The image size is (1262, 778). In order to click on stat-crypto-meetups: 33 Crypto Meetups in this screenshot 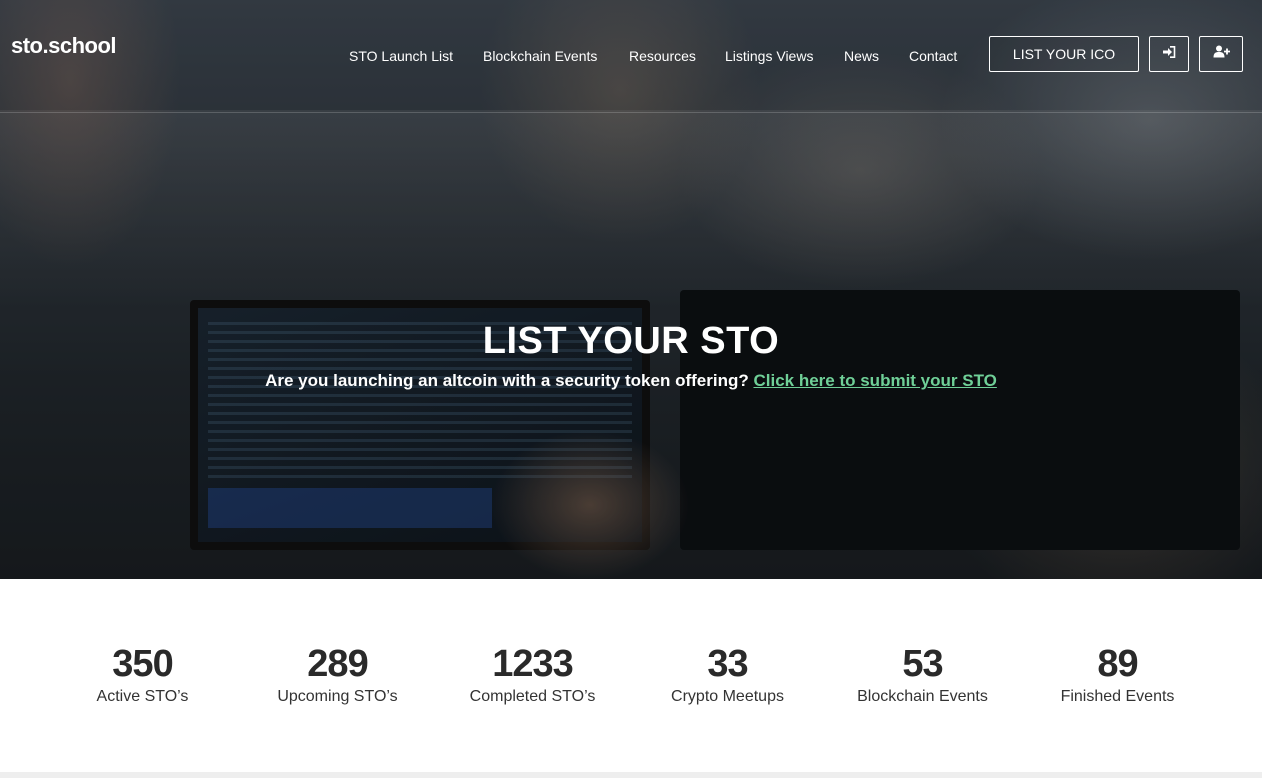, I will do `click(727, 674)`.